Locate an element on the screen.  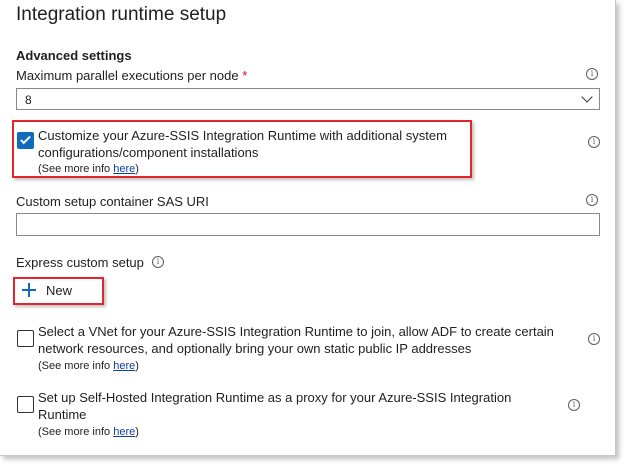
proxy-more-info-link: here is located at coordinates (124, 432).